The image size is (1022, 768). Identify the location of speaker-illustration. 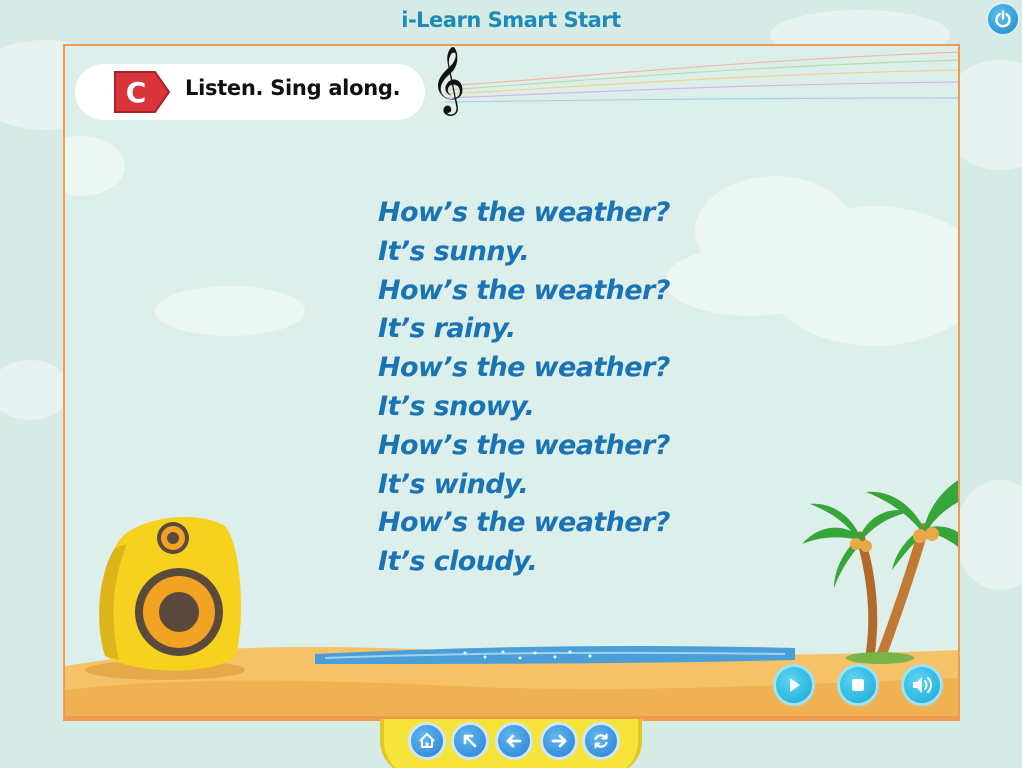
(165, 598).